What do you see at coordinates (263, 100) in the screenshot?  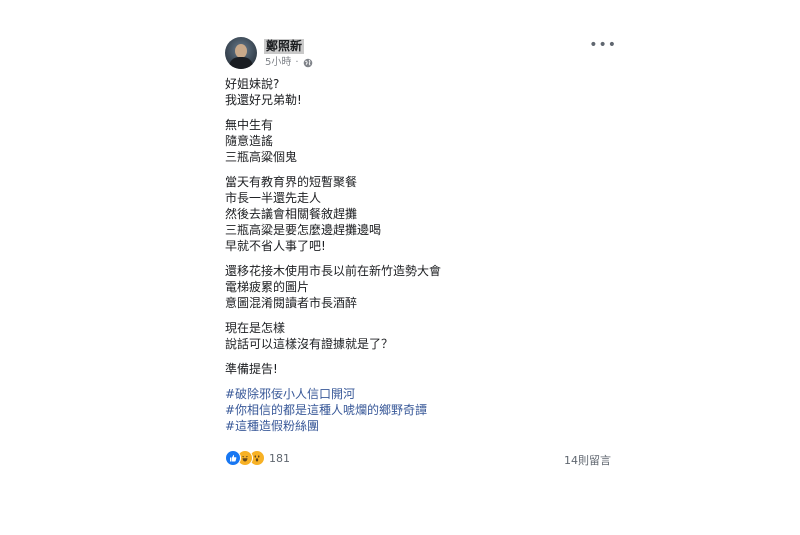 I see `post-text-line: 我還好兄弟勒!` at bounding box center [263, 100].